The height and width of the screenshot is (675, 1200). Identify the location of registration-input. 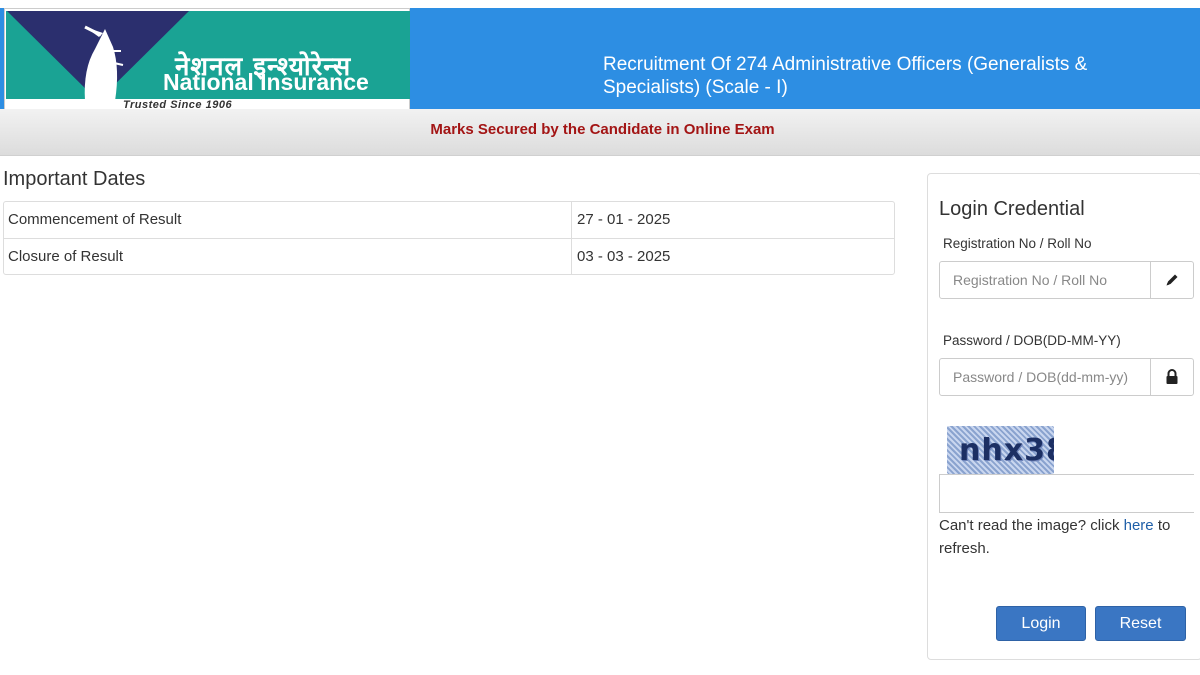
(1045, 280).